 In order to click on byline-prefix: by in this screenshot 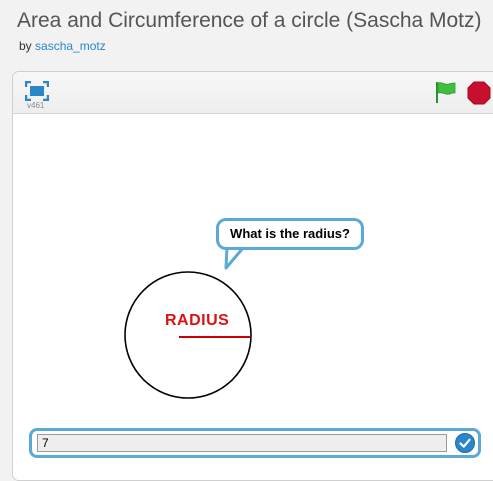, I will do `click(25, 46)`.